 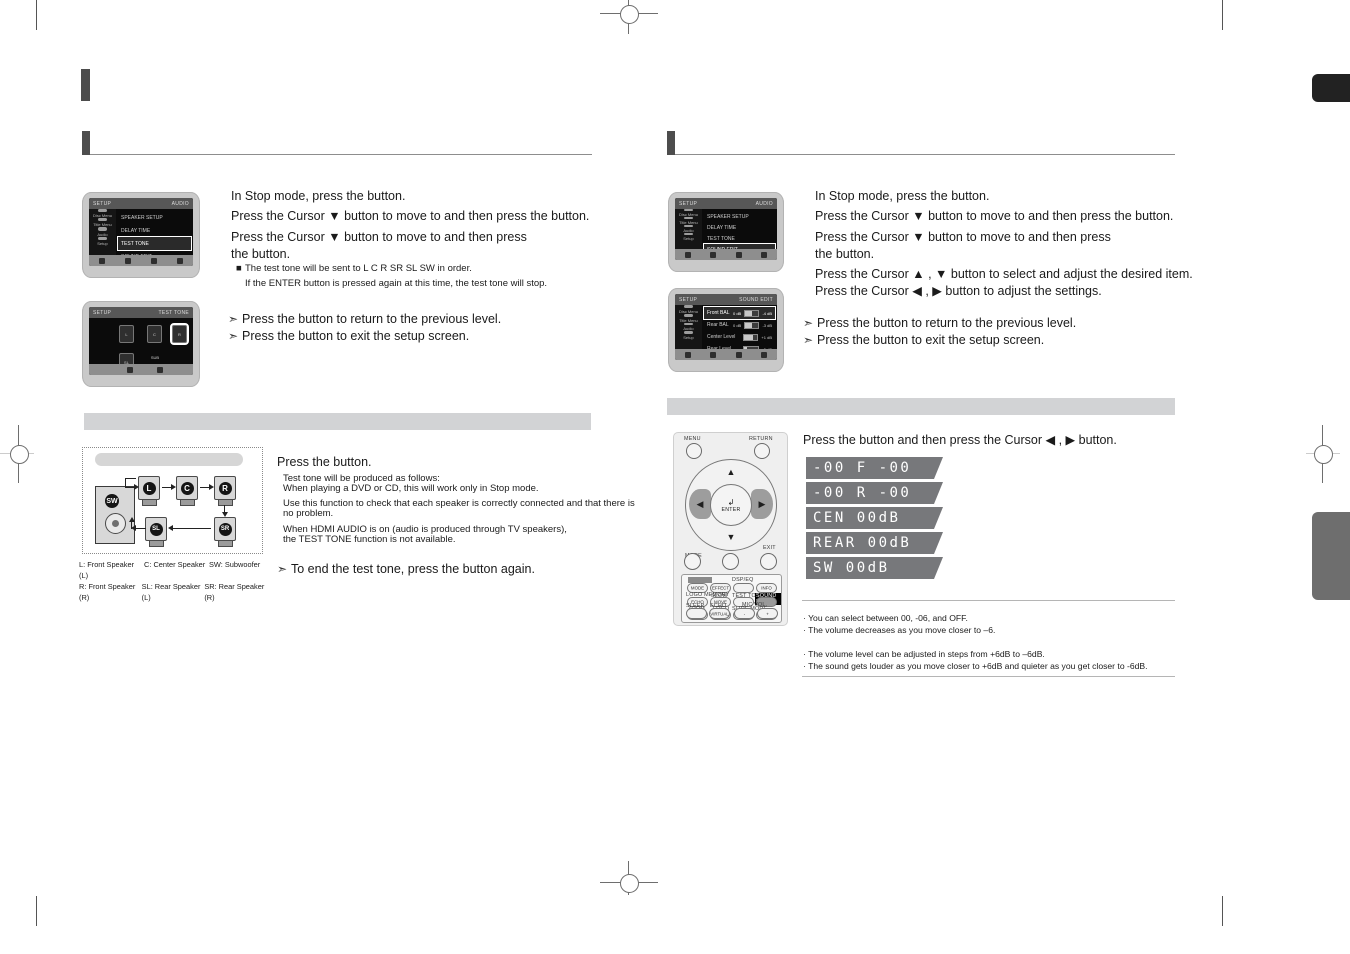 I want to click on subtitle-button, so click(x=730, y=561).